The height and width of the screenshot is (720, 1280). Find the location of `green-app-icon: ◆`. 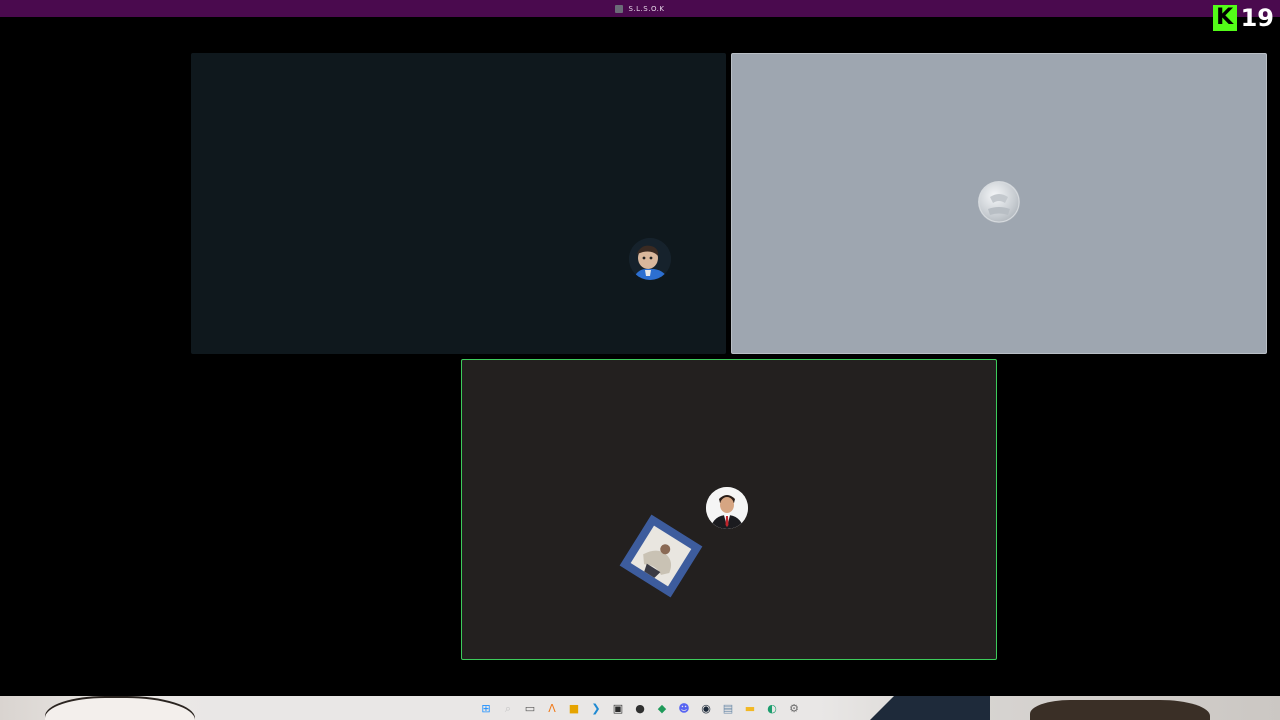

green-app-icon: ◆ is located at coordinates (662, 708).